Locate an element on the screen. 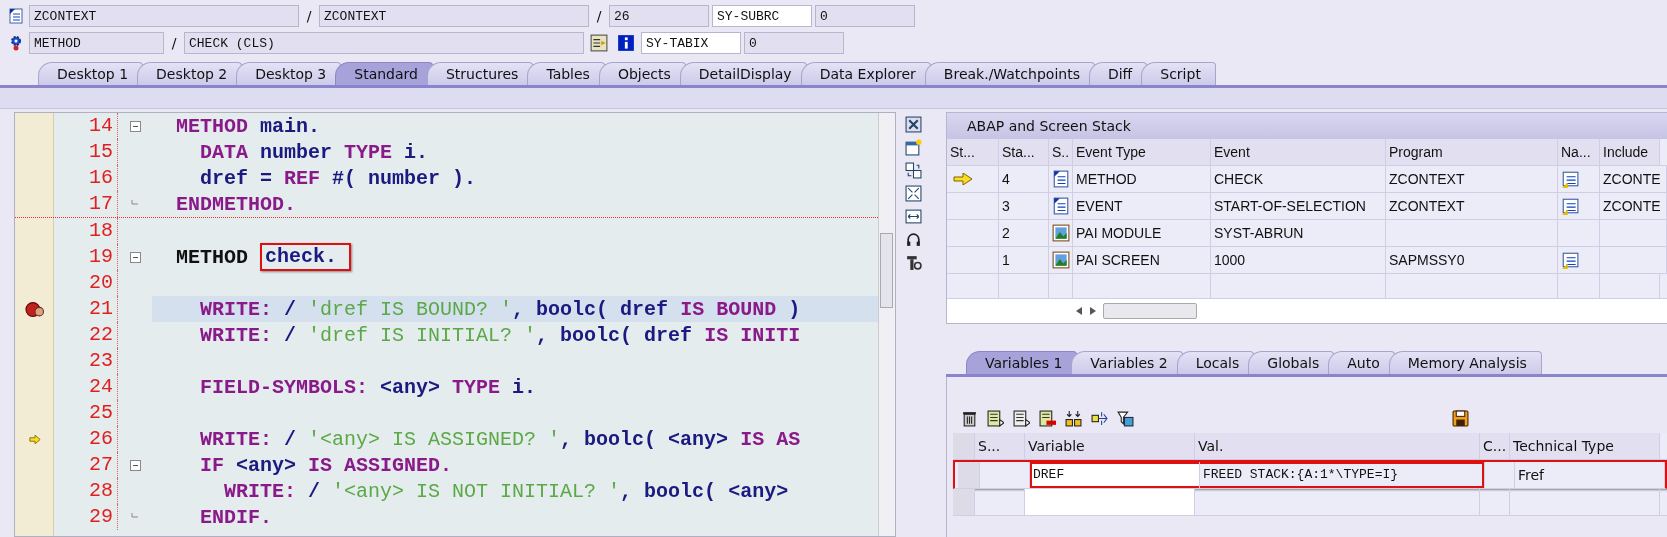  tab: Objects is located at coordinates (642, 73).